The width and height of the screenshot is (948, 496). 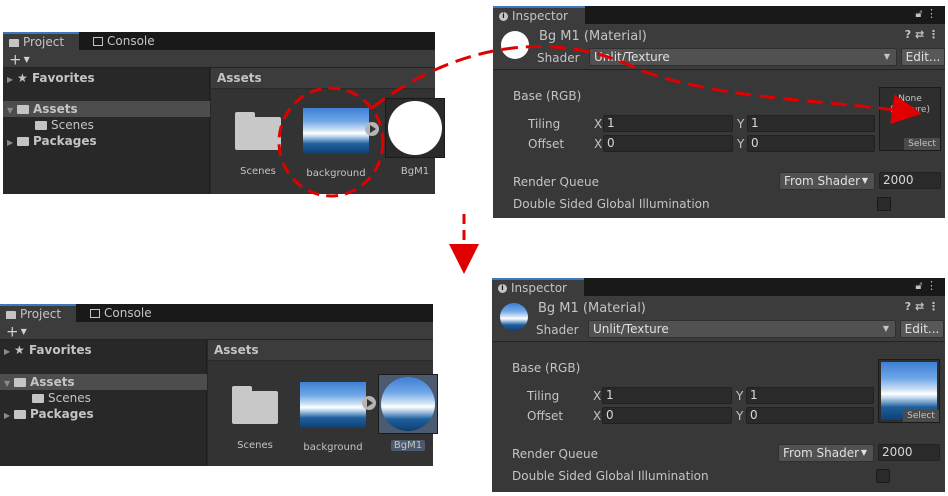 I want to click on tiling-y-axis: Y, so click(x=741, y=124).